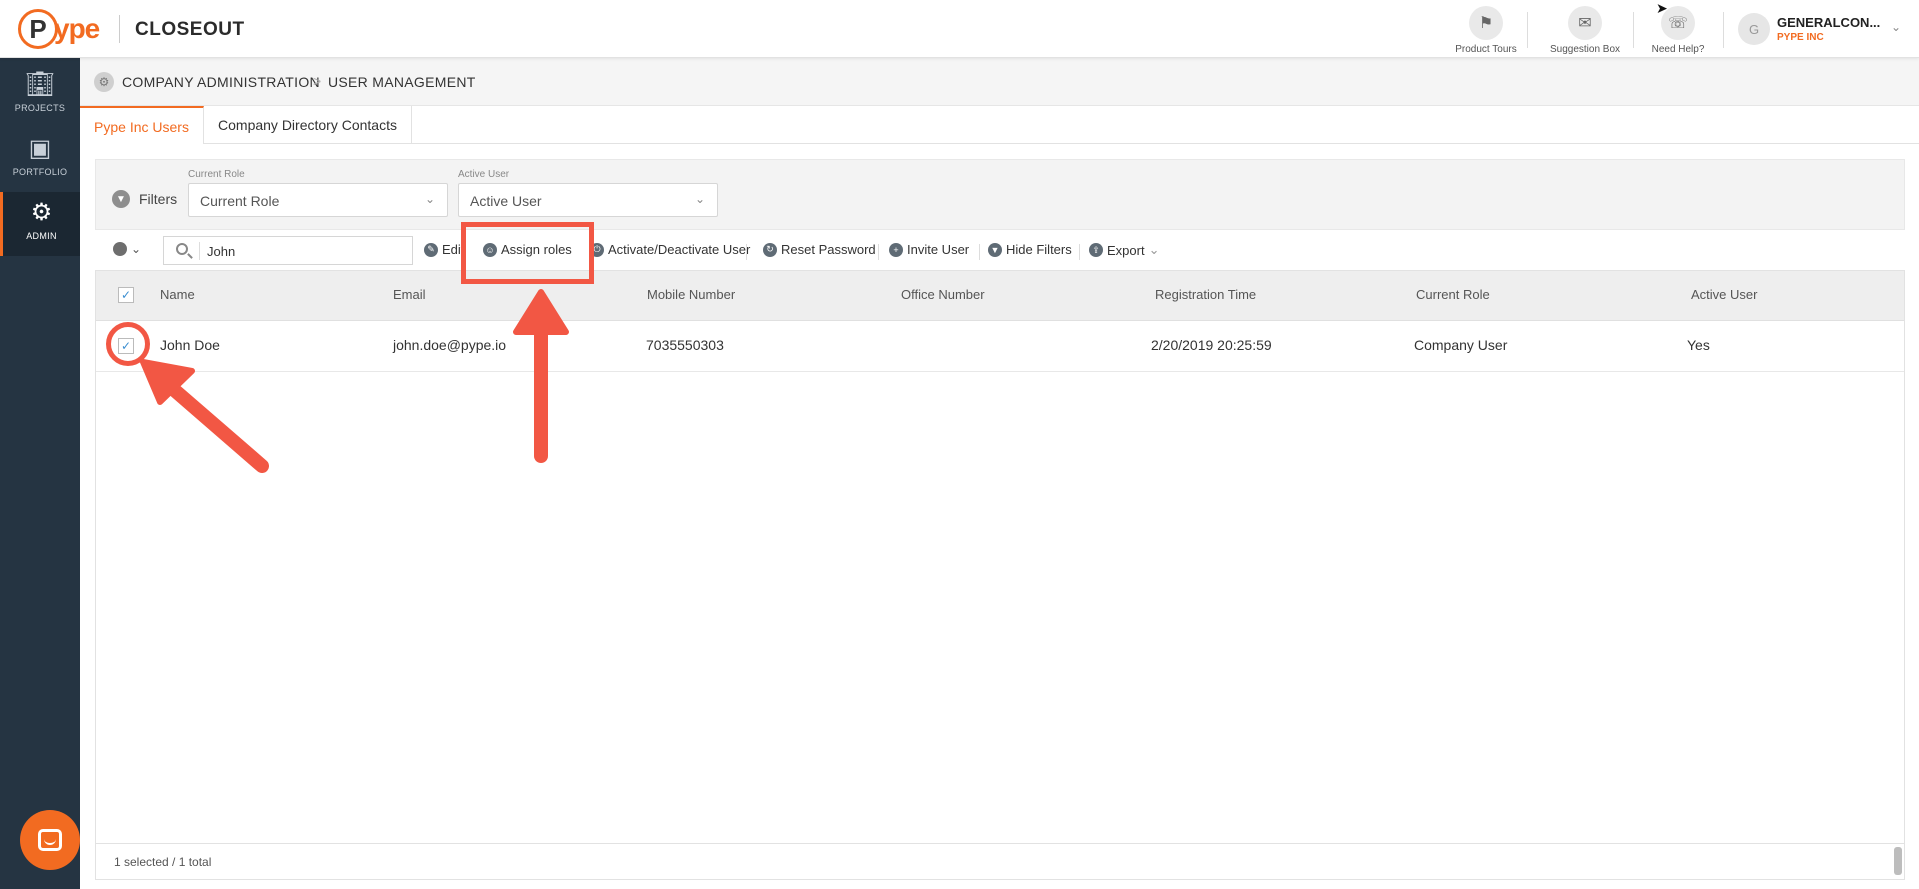  What do you see at coordinates (943, 294) in the screenshot?
I see `column-header-office: Office Number` at bounding box center [943, 294].